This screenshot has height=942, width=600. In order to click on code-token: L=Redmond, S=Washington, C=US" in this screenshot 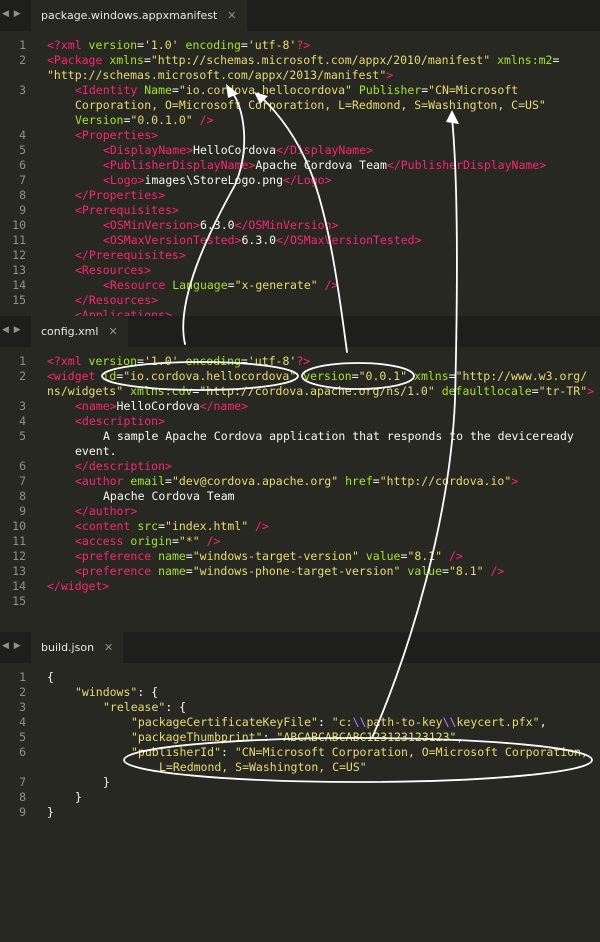, I will do `click(263, 767)`.